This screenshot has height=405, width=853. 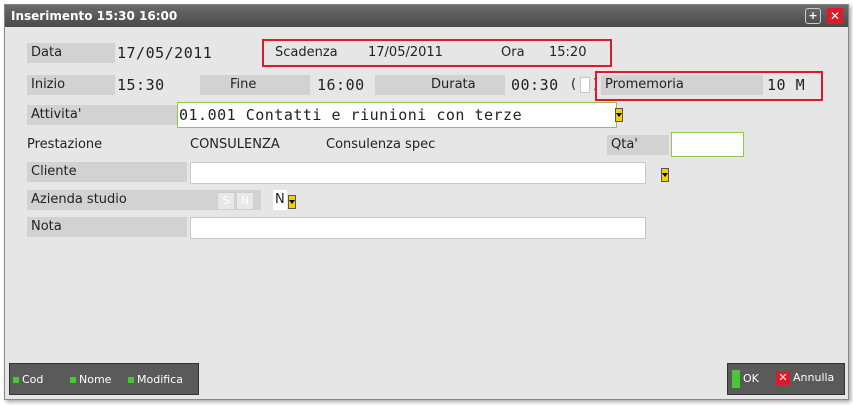 What do you see at coordinates (736, 379) in the screenshot?
I see `ok-icon` at bounding box center [736, 379].